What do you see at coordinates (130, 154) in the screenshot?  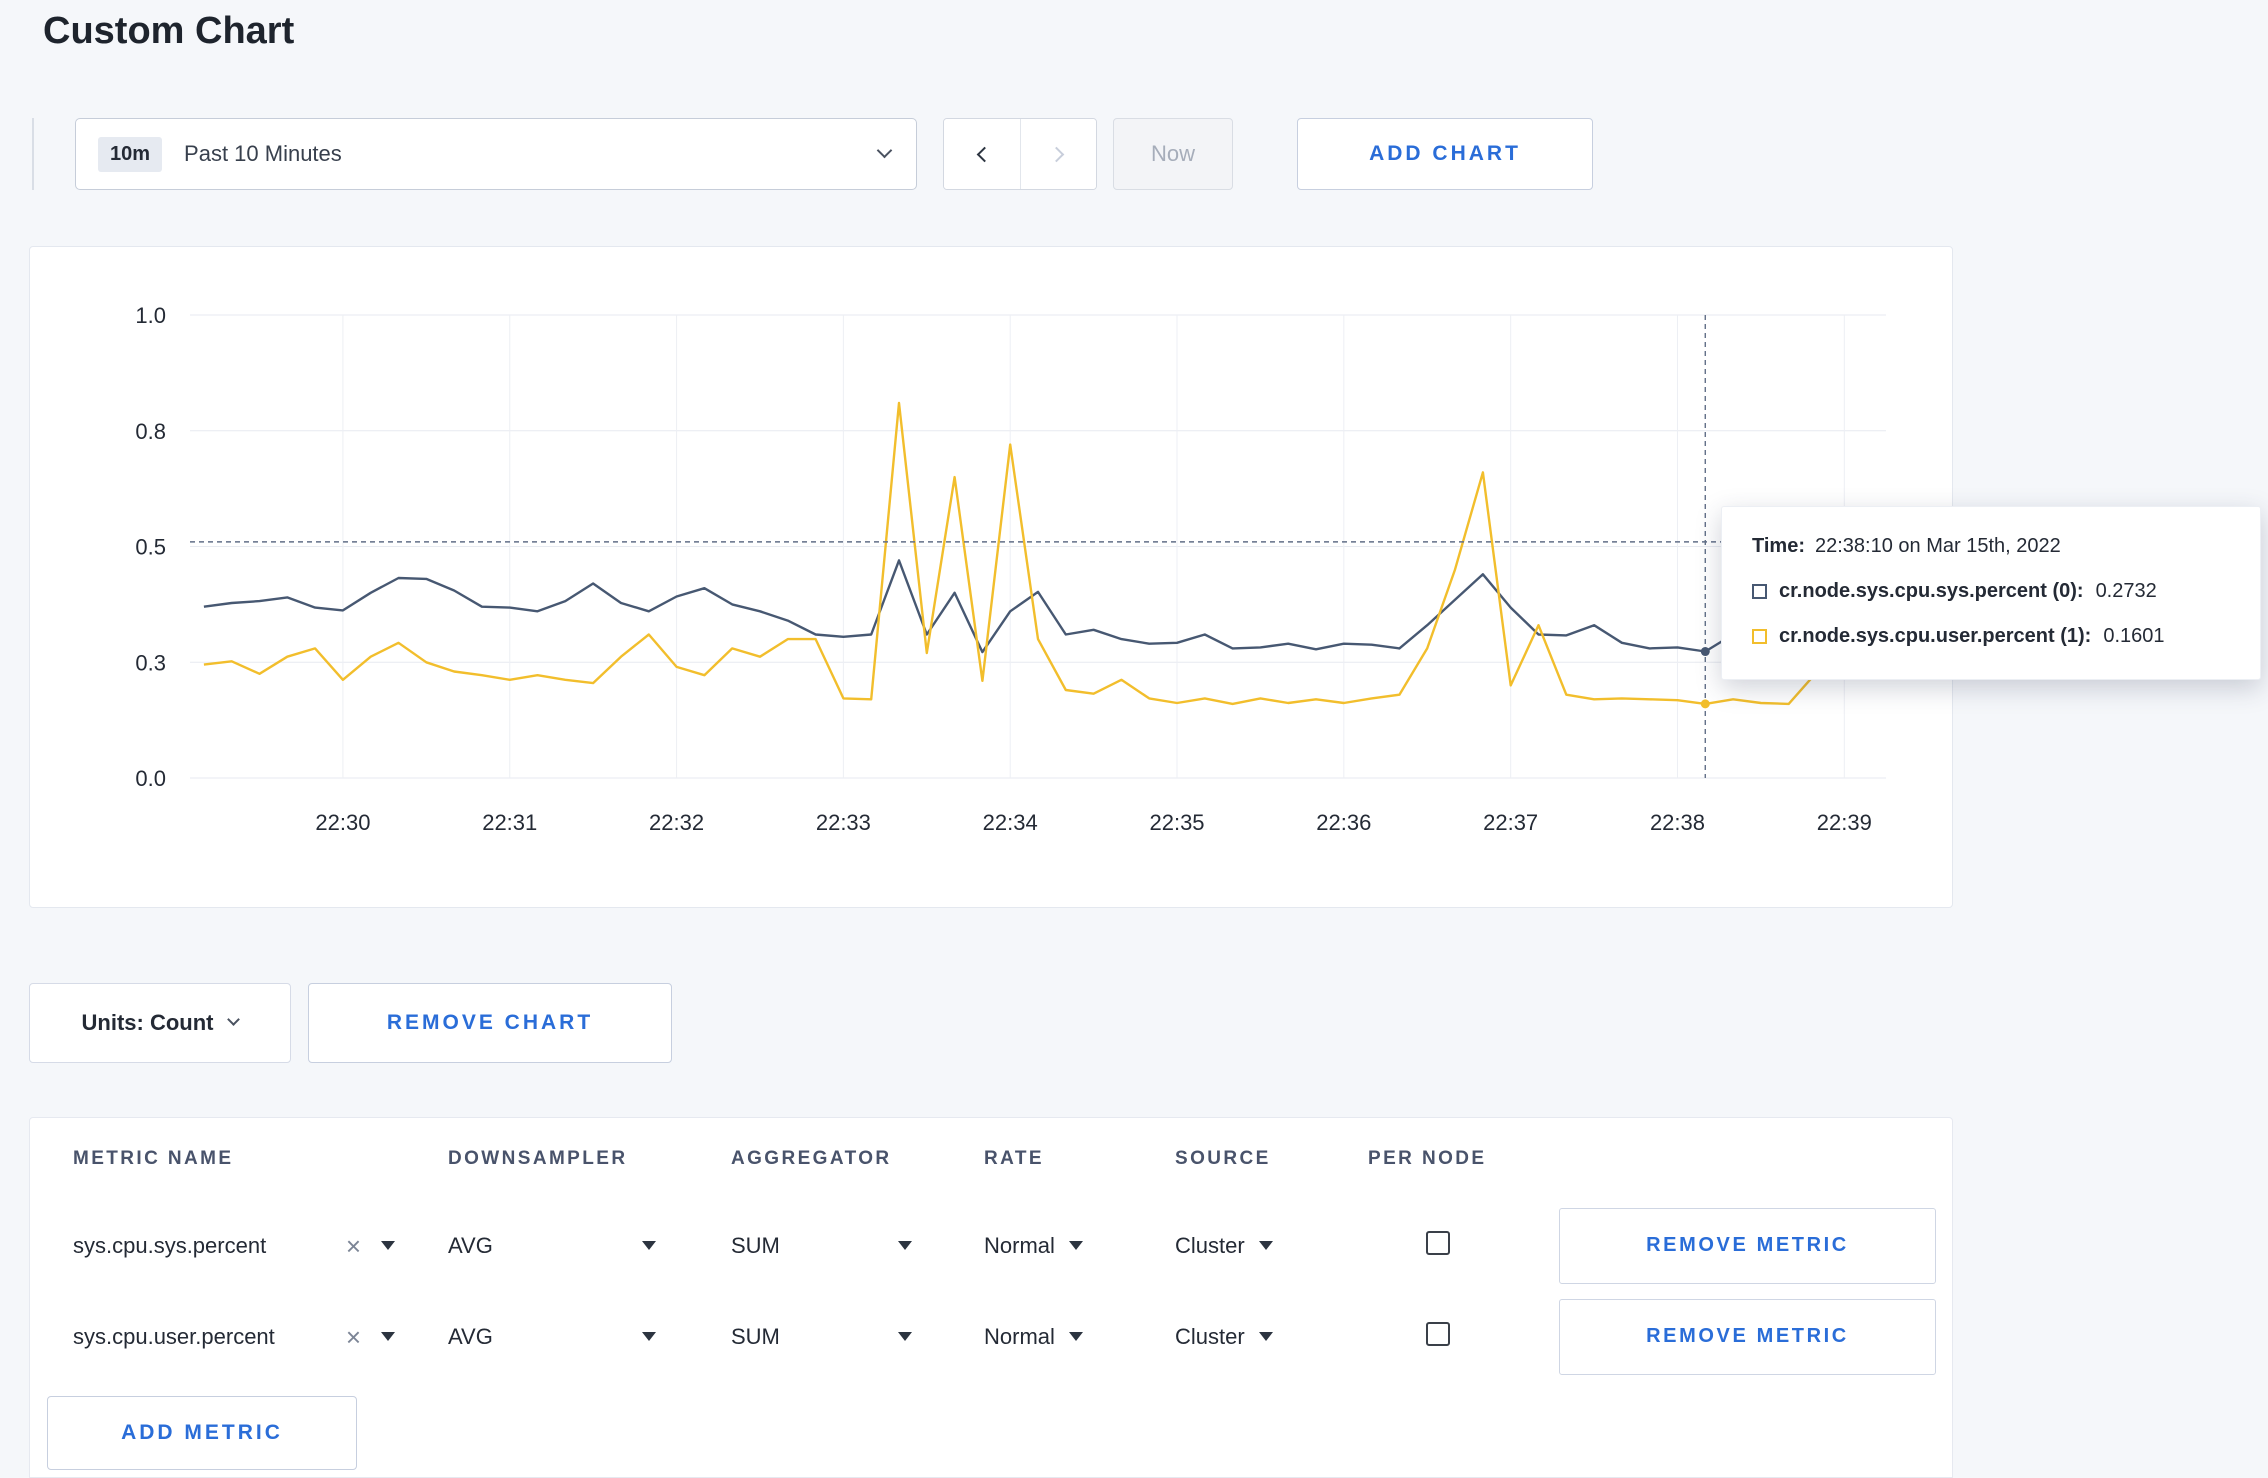 I see `time-range-badge: 10m` at bounding box center [130, 154].